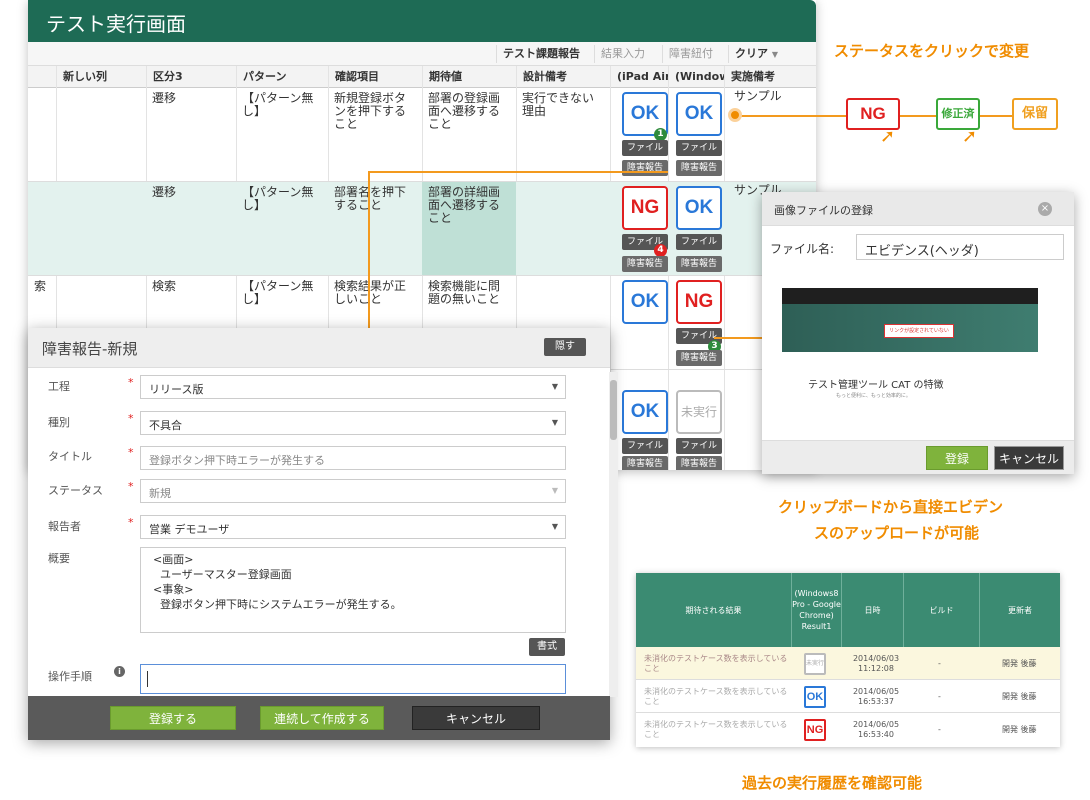  What do you see at coordinates (696, 77) in the screenshot?
I see `column-header: (Window` at bounding box center [696, 77].